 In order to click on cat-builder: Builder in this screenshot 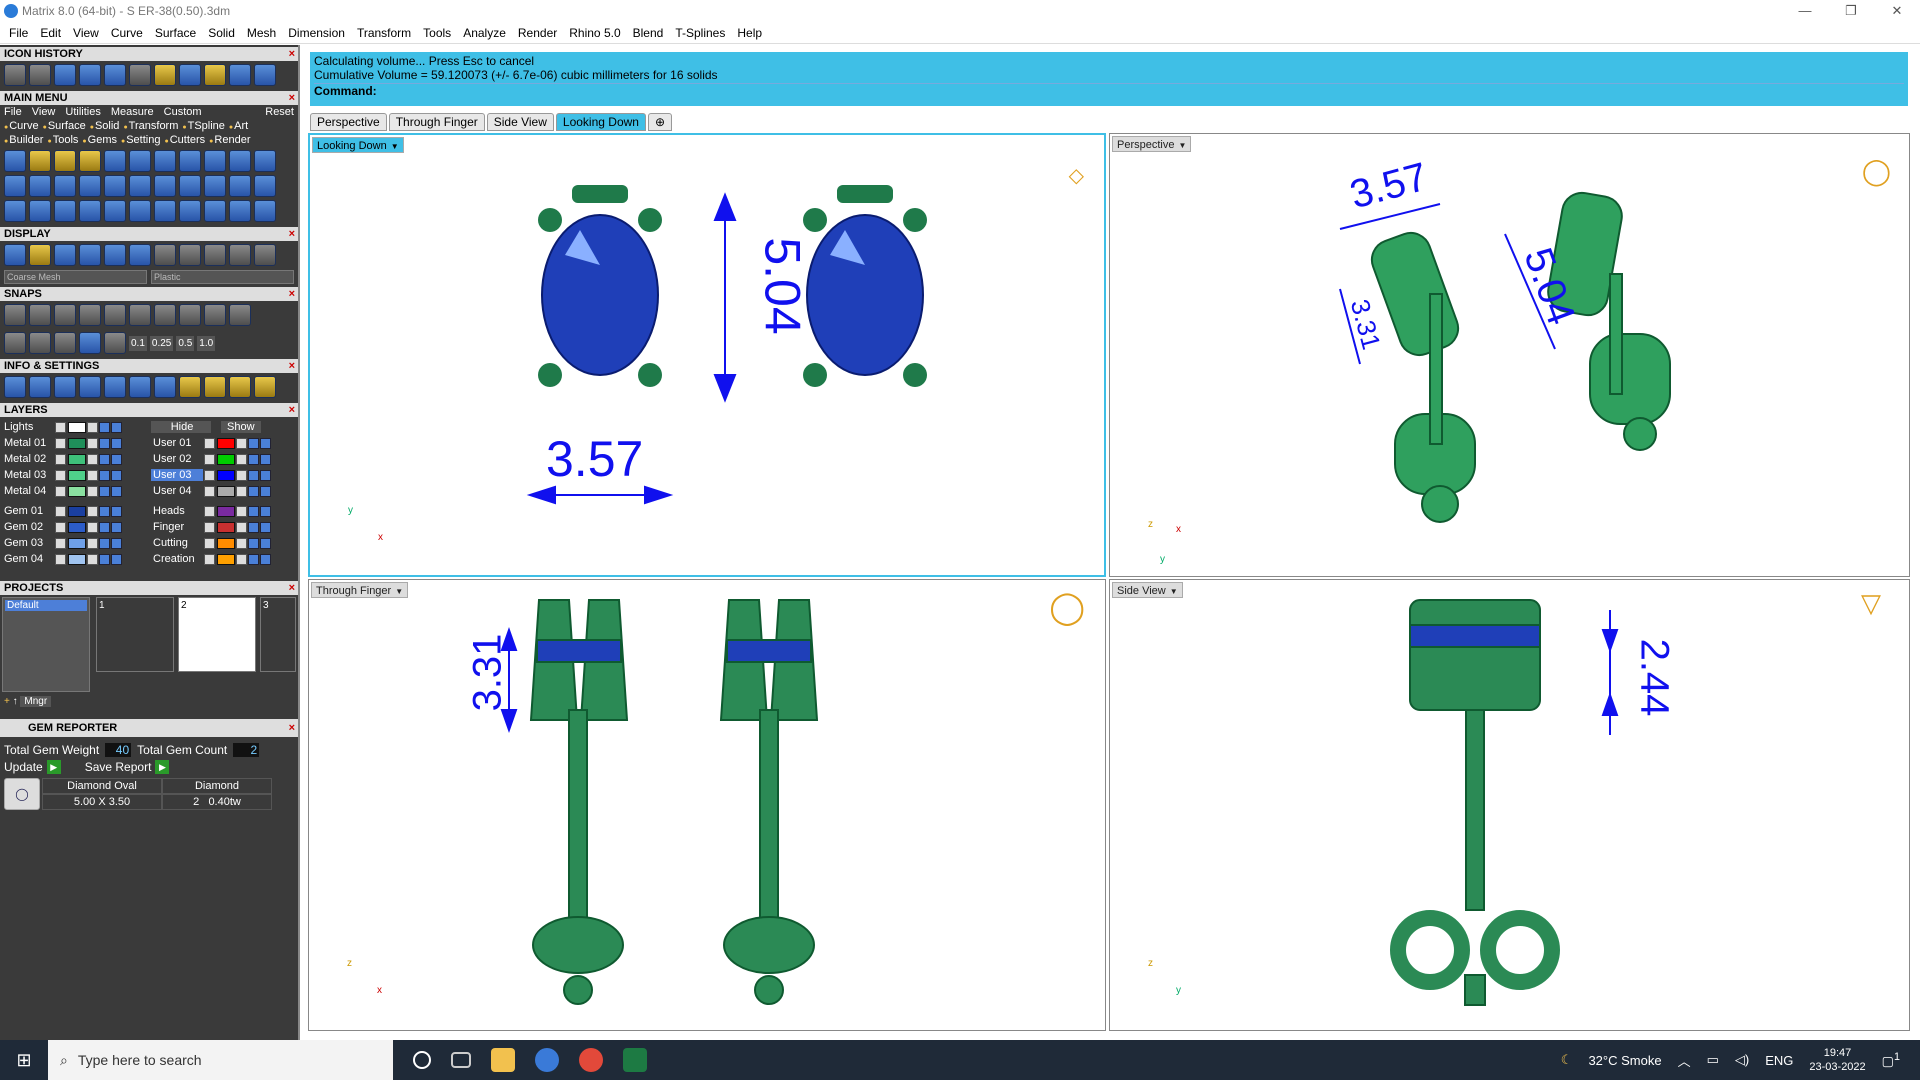, I will do `click(23, 140)`.